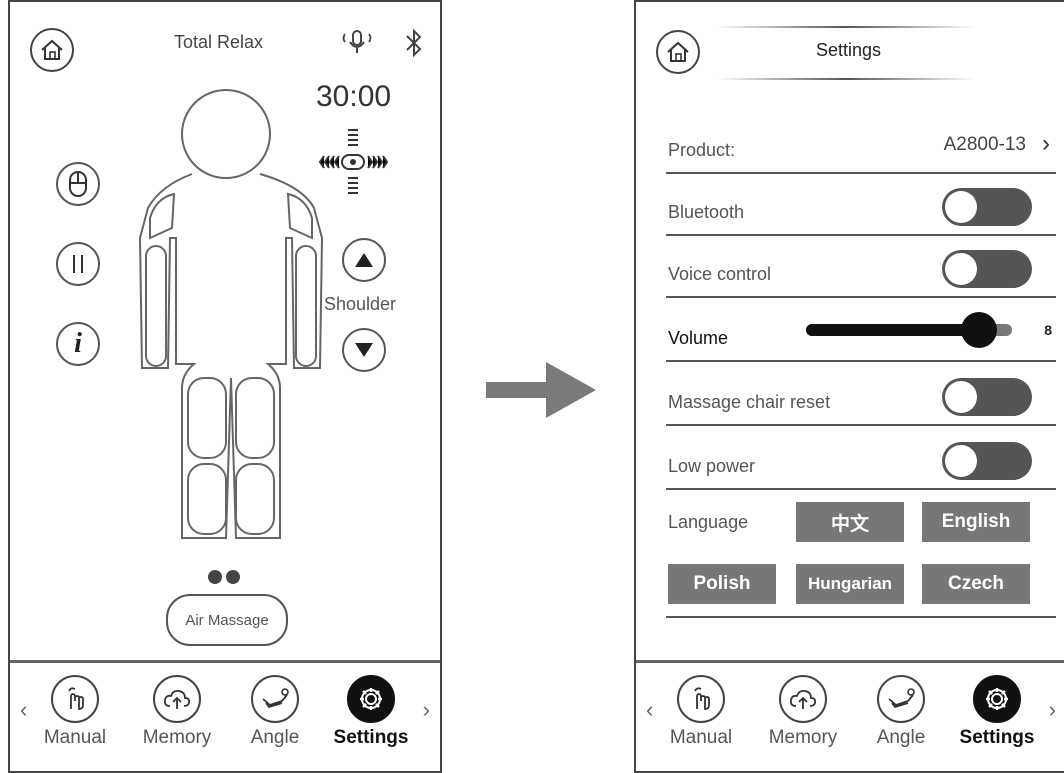 The image size is (1064, 773). Describe the element at coordinates (227, 620) in the screenshot. I see `air-massage-button: Air Massage` at that location.